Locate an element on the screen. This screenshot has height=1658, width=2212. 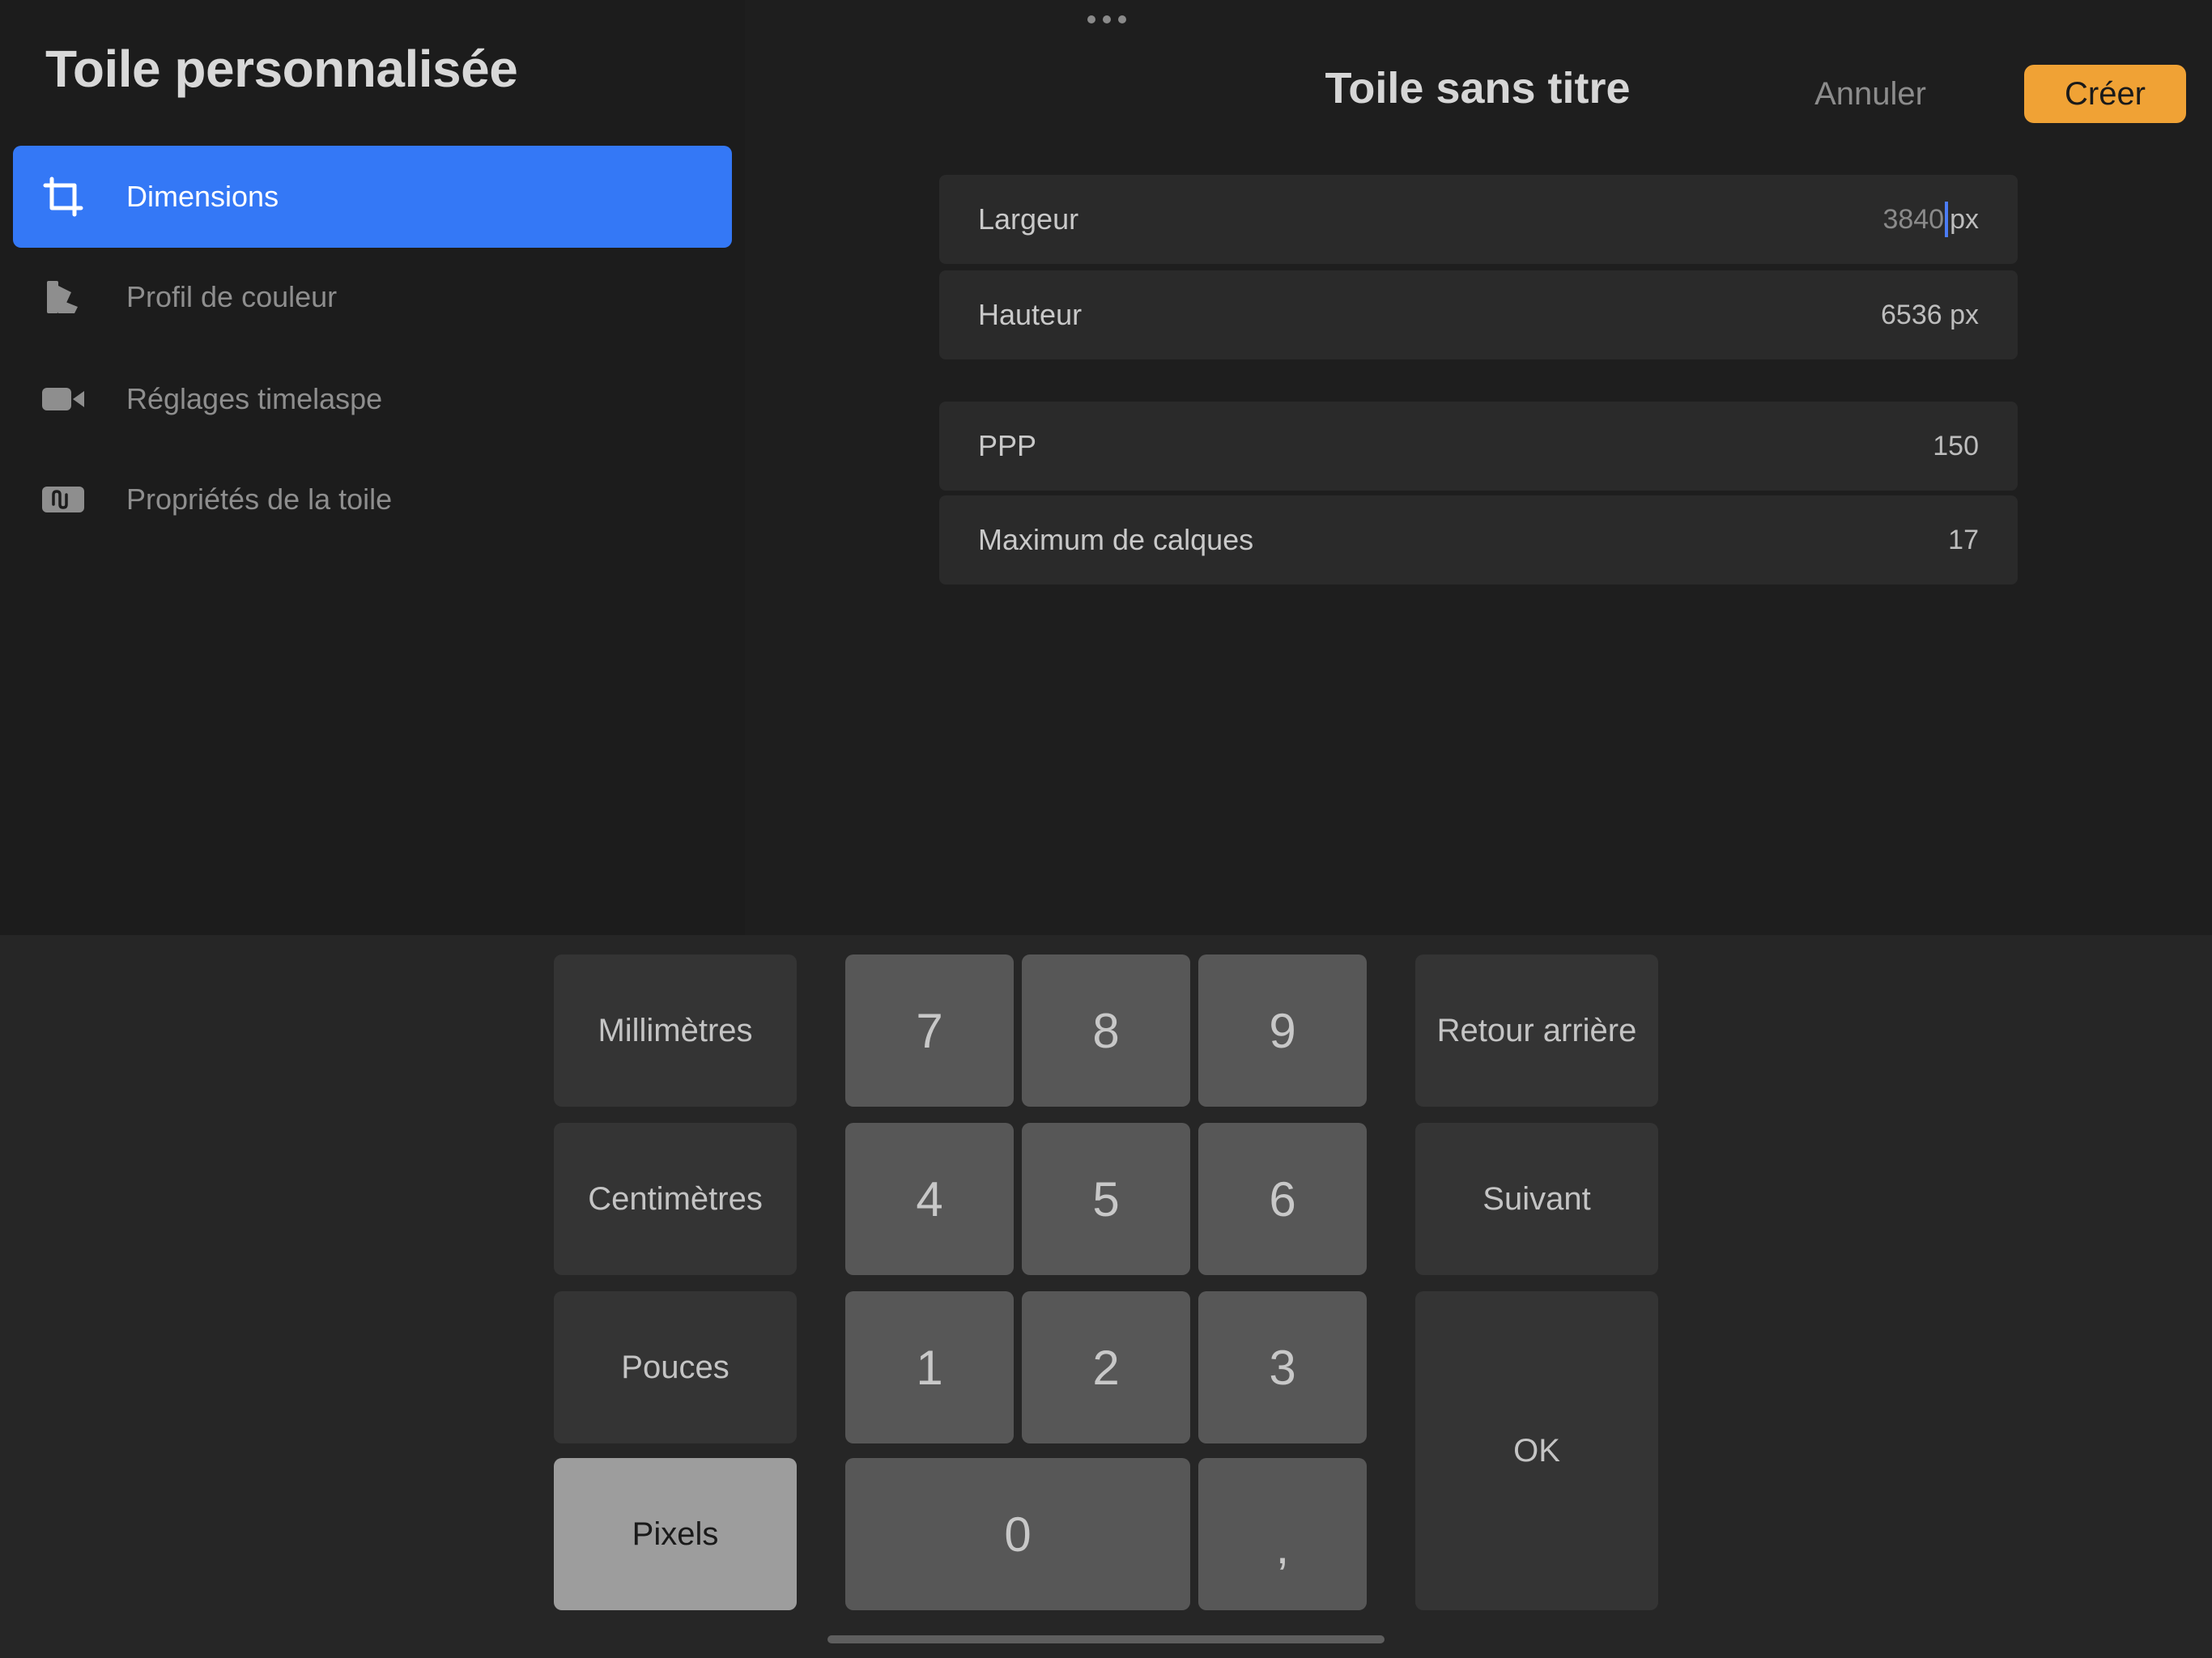
digit-6-key: 6 is located at coordinates (1282, 1199).